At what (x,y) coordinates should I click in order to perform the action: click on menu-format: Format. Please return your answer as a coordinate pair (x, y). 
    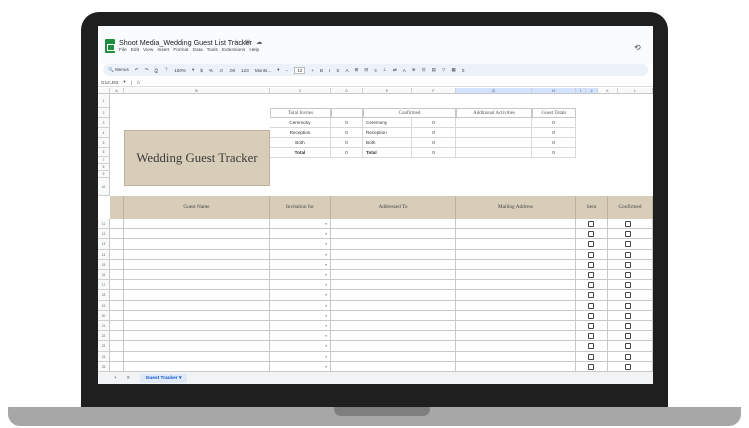
    Looking at the image, I should click on (180, 50).